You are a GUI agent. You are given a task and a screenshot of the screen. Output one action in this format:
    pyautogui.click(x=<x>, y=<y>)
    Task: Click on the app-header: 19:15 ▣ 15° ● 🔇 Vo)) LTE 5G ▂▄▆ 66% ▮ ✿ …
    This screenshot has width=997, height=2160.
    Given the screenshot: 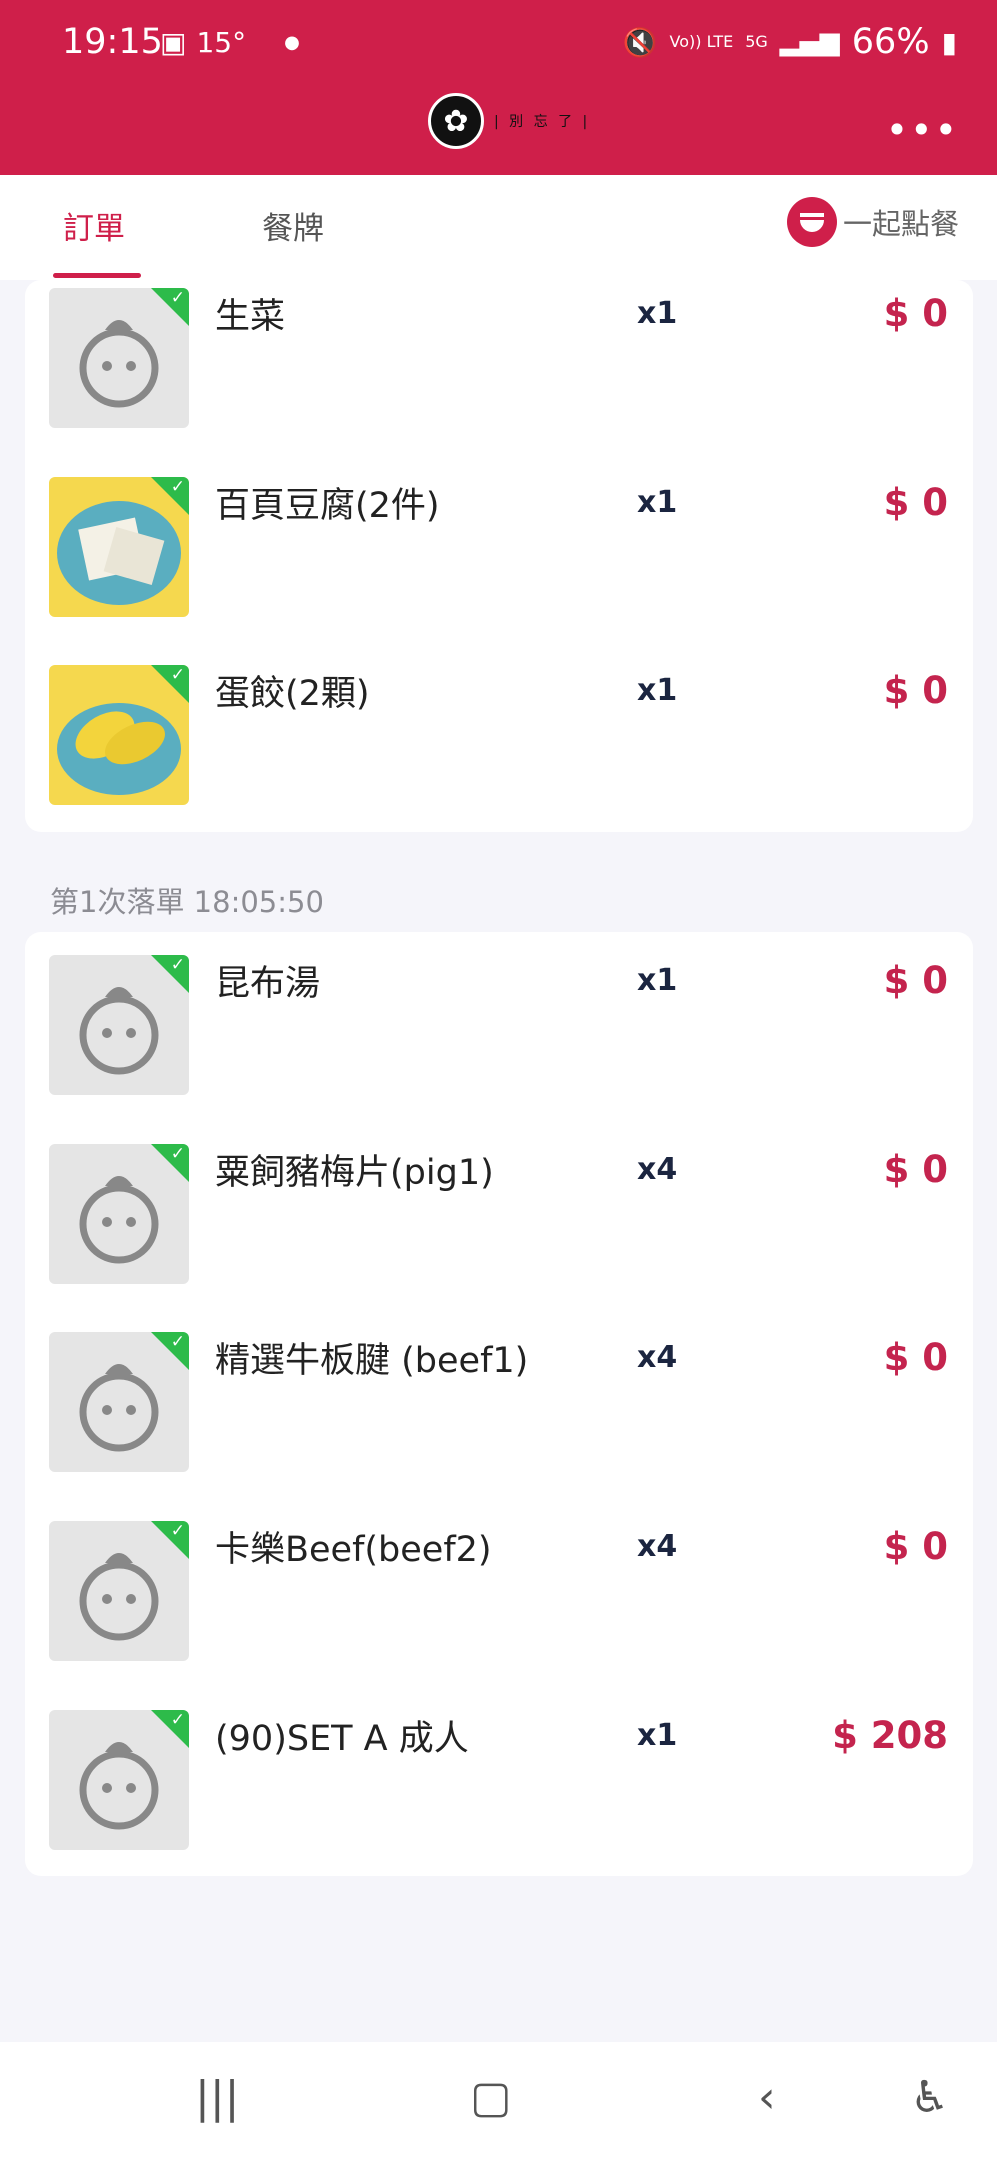 What is the action you would take?
    pyautogui.click(x=498, y=87)
    